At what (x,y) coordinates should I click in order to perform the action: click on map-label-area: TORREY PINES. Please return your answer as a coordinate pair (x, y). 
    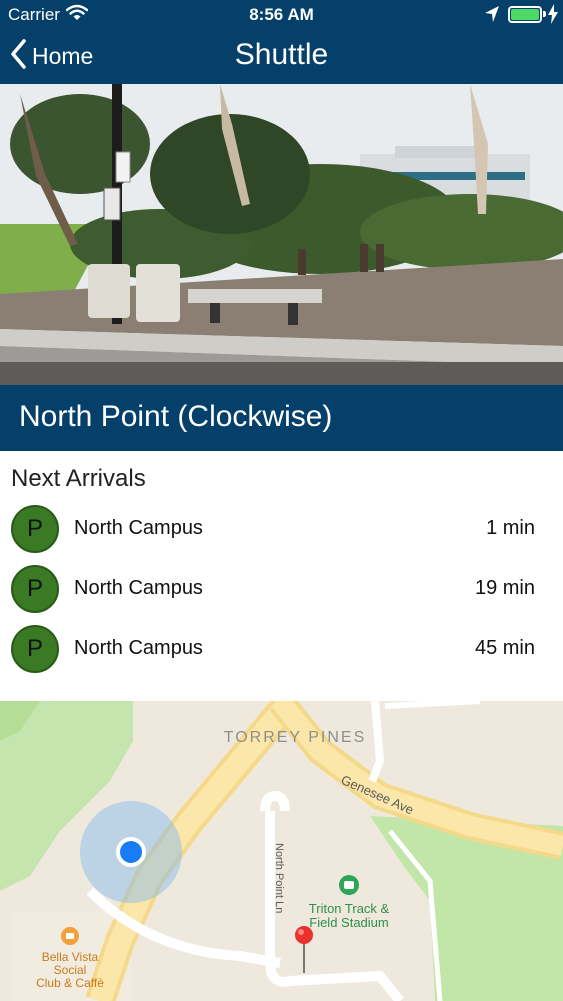
    Looking at the image, I should click on (295, 737).